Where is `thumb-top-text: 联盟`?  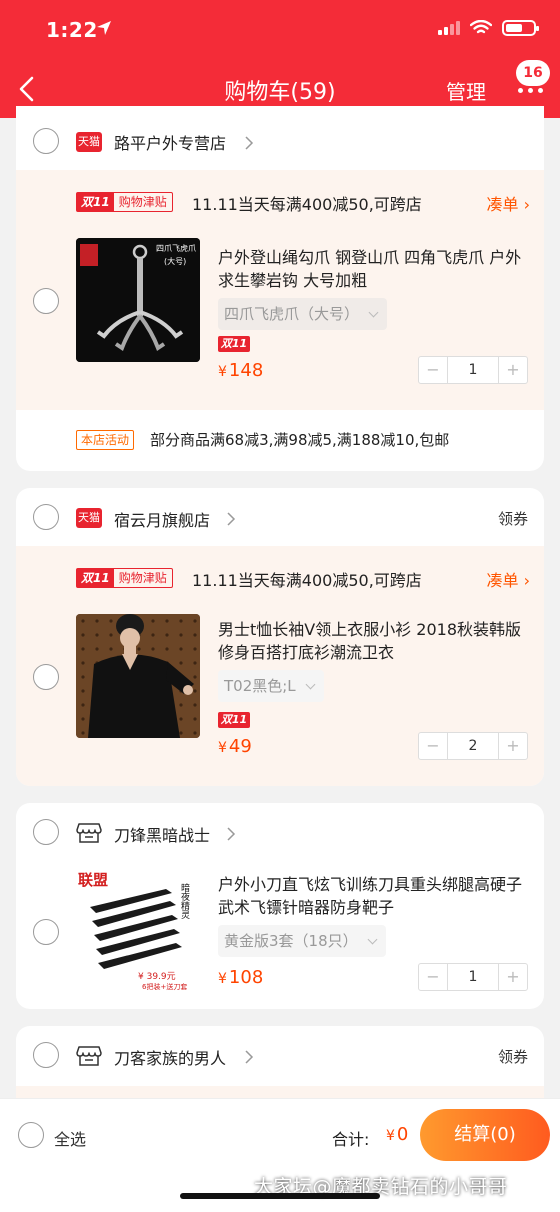 thumb-top-text: 联盟 is located at coordinates (93, 880).